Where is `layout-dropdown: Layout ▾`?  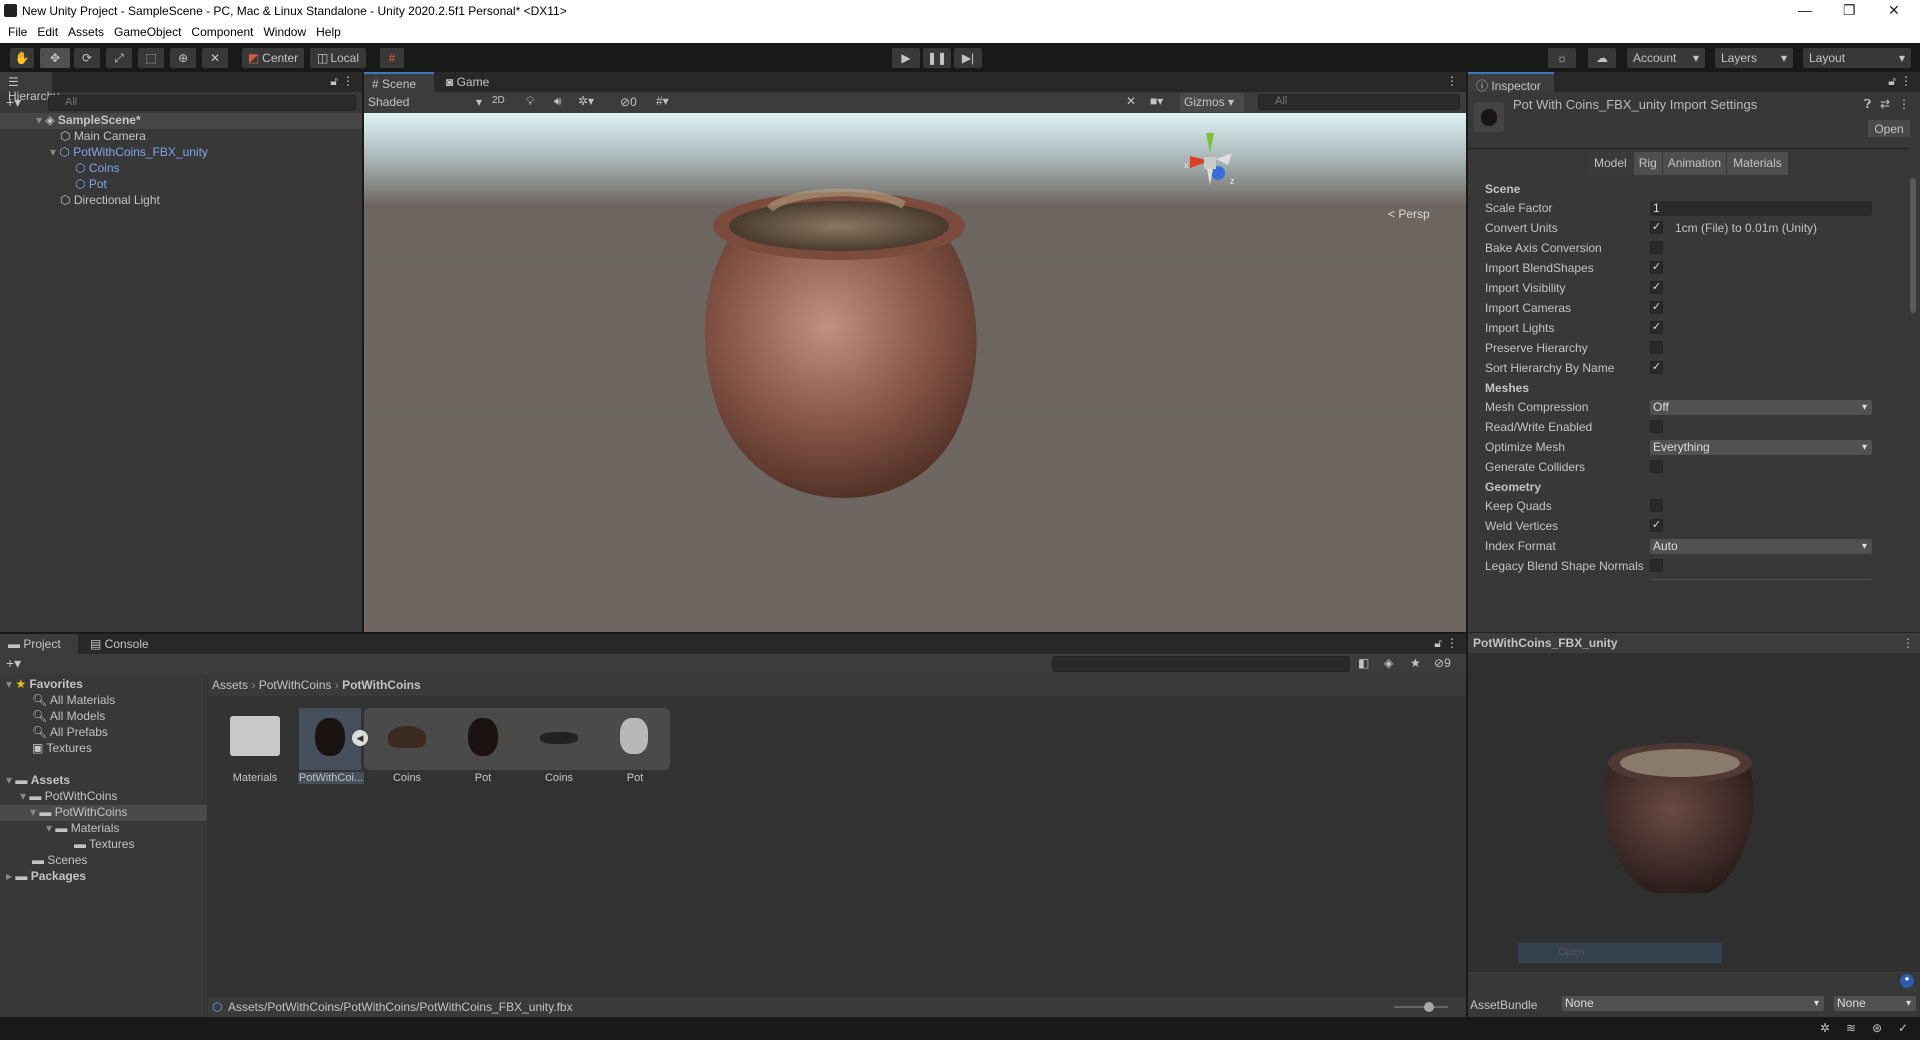
layout-dropdown: Layout ▾ is located at coordinates (1857, 58).